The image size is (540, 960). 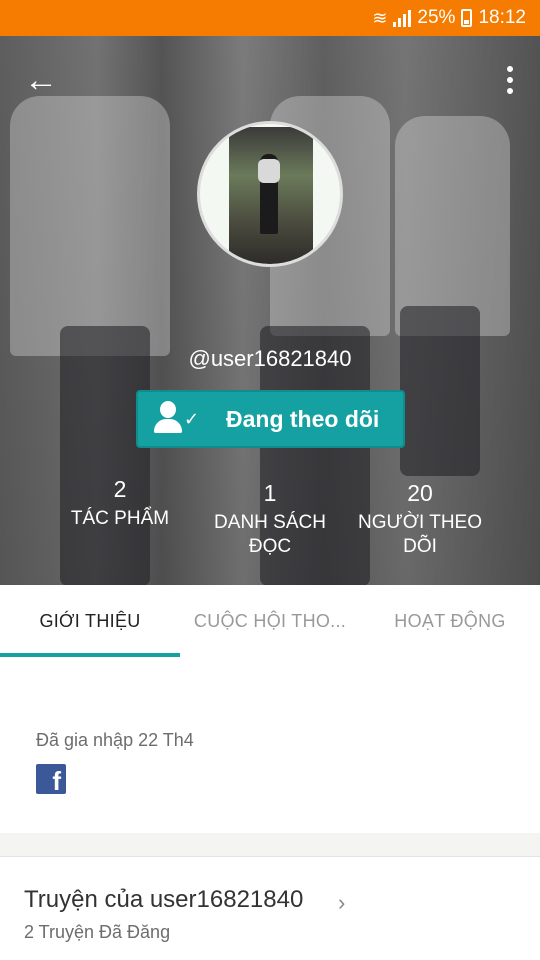 I want to click on stat-label: ĐỌC, so click(x=270, y=546).